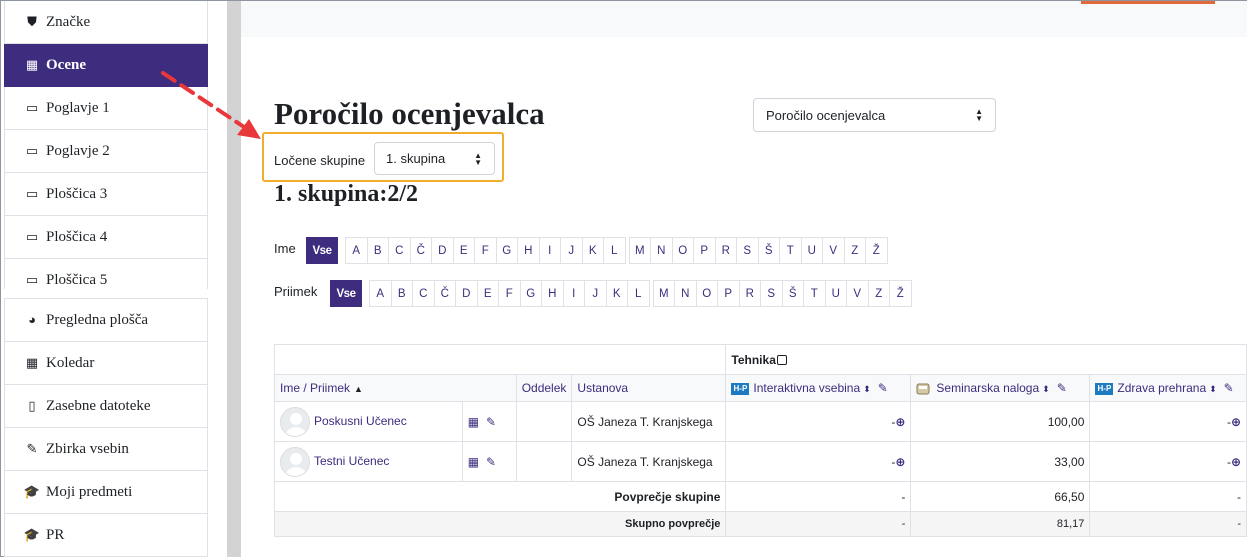 The image size is (1247, 557). What do you see at coordinates (649, 388) in the screenshot?
I see `col-inst-header: Ustanova` at bounding box center [649, 388].